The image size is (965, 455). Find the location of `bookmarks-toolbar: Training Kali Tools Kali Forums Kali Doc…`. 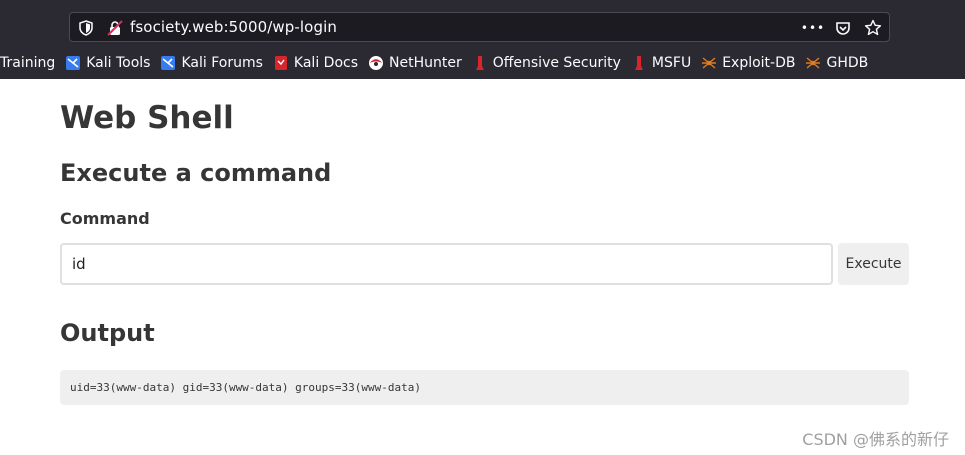

bookmarks-toolbar: Training Kali Tools Kali Forums Kali Doc… is located at coordinates (482, 63).